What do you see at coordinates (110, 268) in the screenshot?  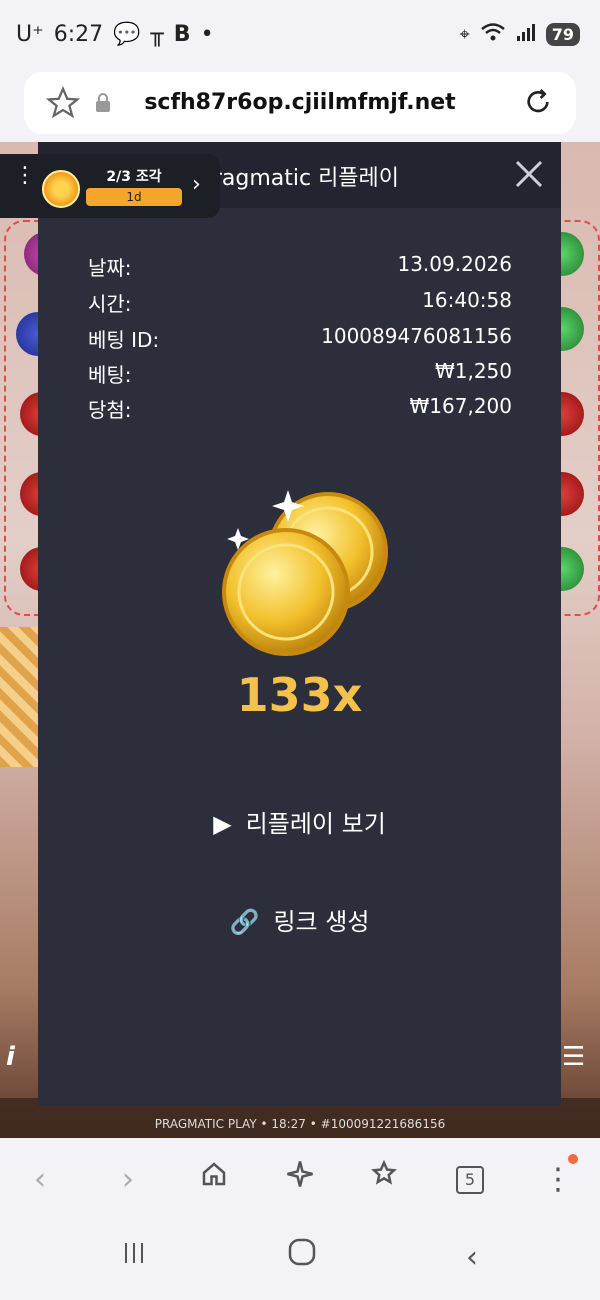 I see `row-label: 날짜:` at bounding box center [110, 268].